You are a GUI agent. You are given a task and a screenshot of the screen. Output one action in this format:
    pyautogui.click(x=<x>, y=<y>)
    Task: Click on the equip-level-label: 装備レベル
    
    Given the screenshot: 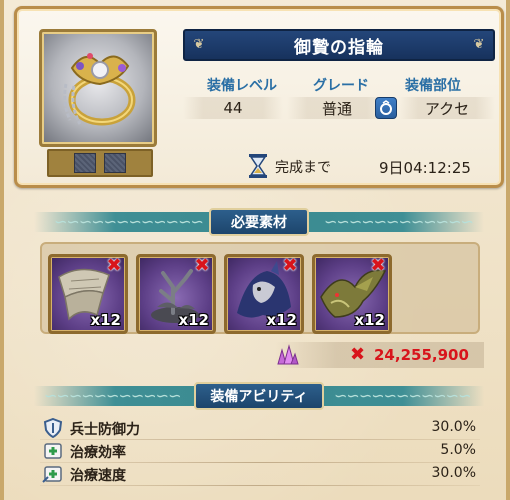 What is the action you would take?
    pyautogui.click(x=242, y=86)
    